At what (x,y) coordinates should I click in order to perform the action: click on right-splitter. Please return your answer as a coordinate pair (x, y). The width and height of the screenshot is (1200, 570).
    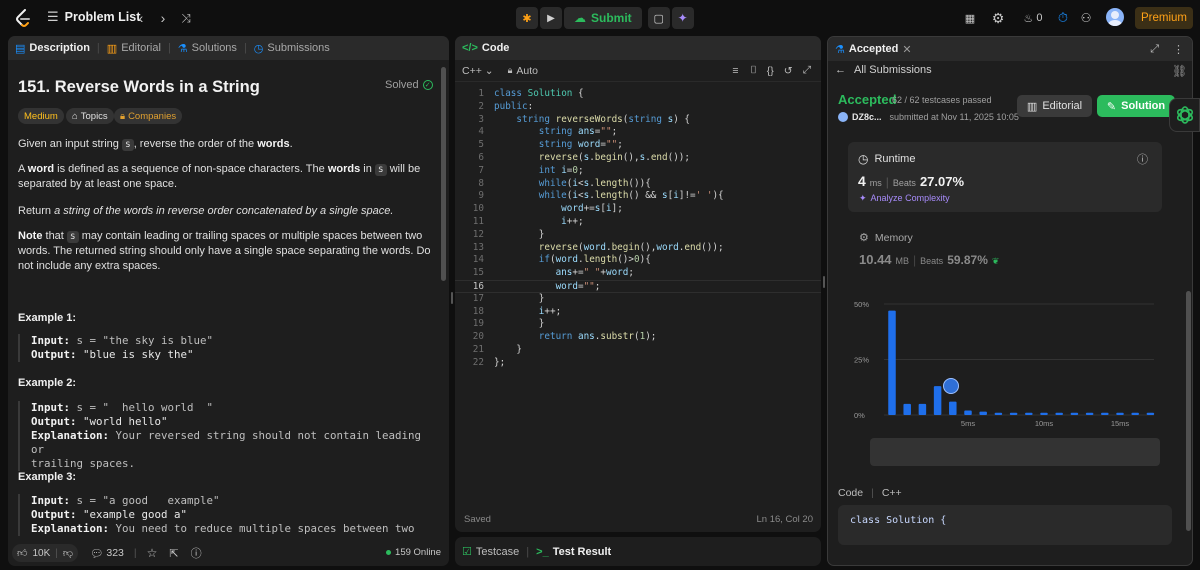
    Looking at the image, I should click on (824, 282).